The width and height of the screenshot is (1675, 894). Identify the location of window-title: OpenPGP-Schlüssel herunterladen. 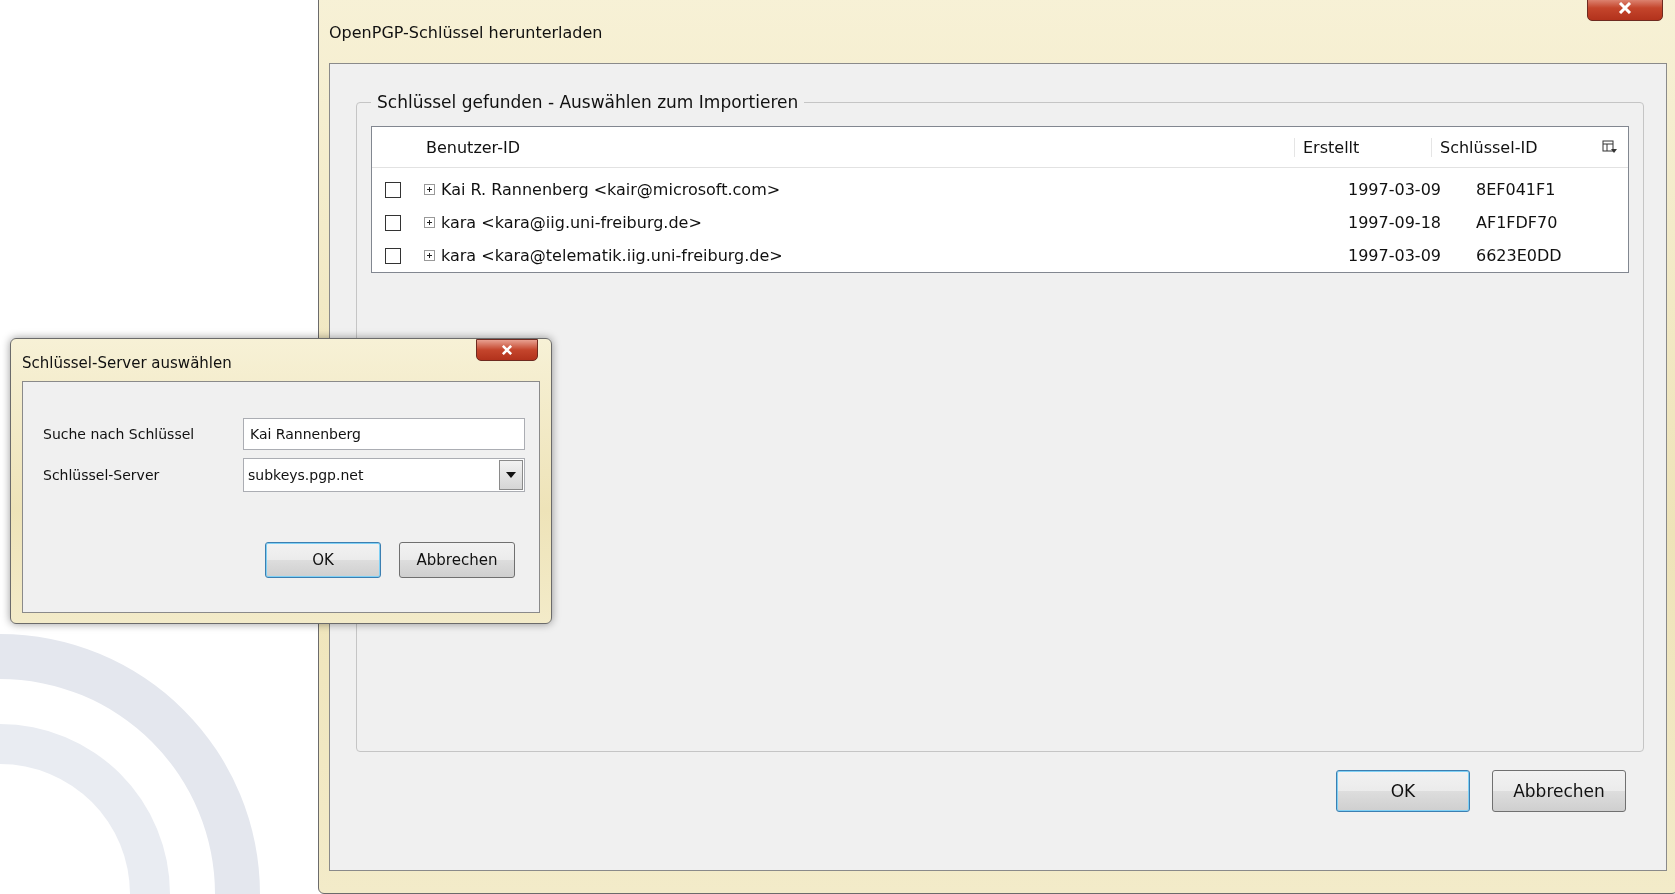
(466, 31).